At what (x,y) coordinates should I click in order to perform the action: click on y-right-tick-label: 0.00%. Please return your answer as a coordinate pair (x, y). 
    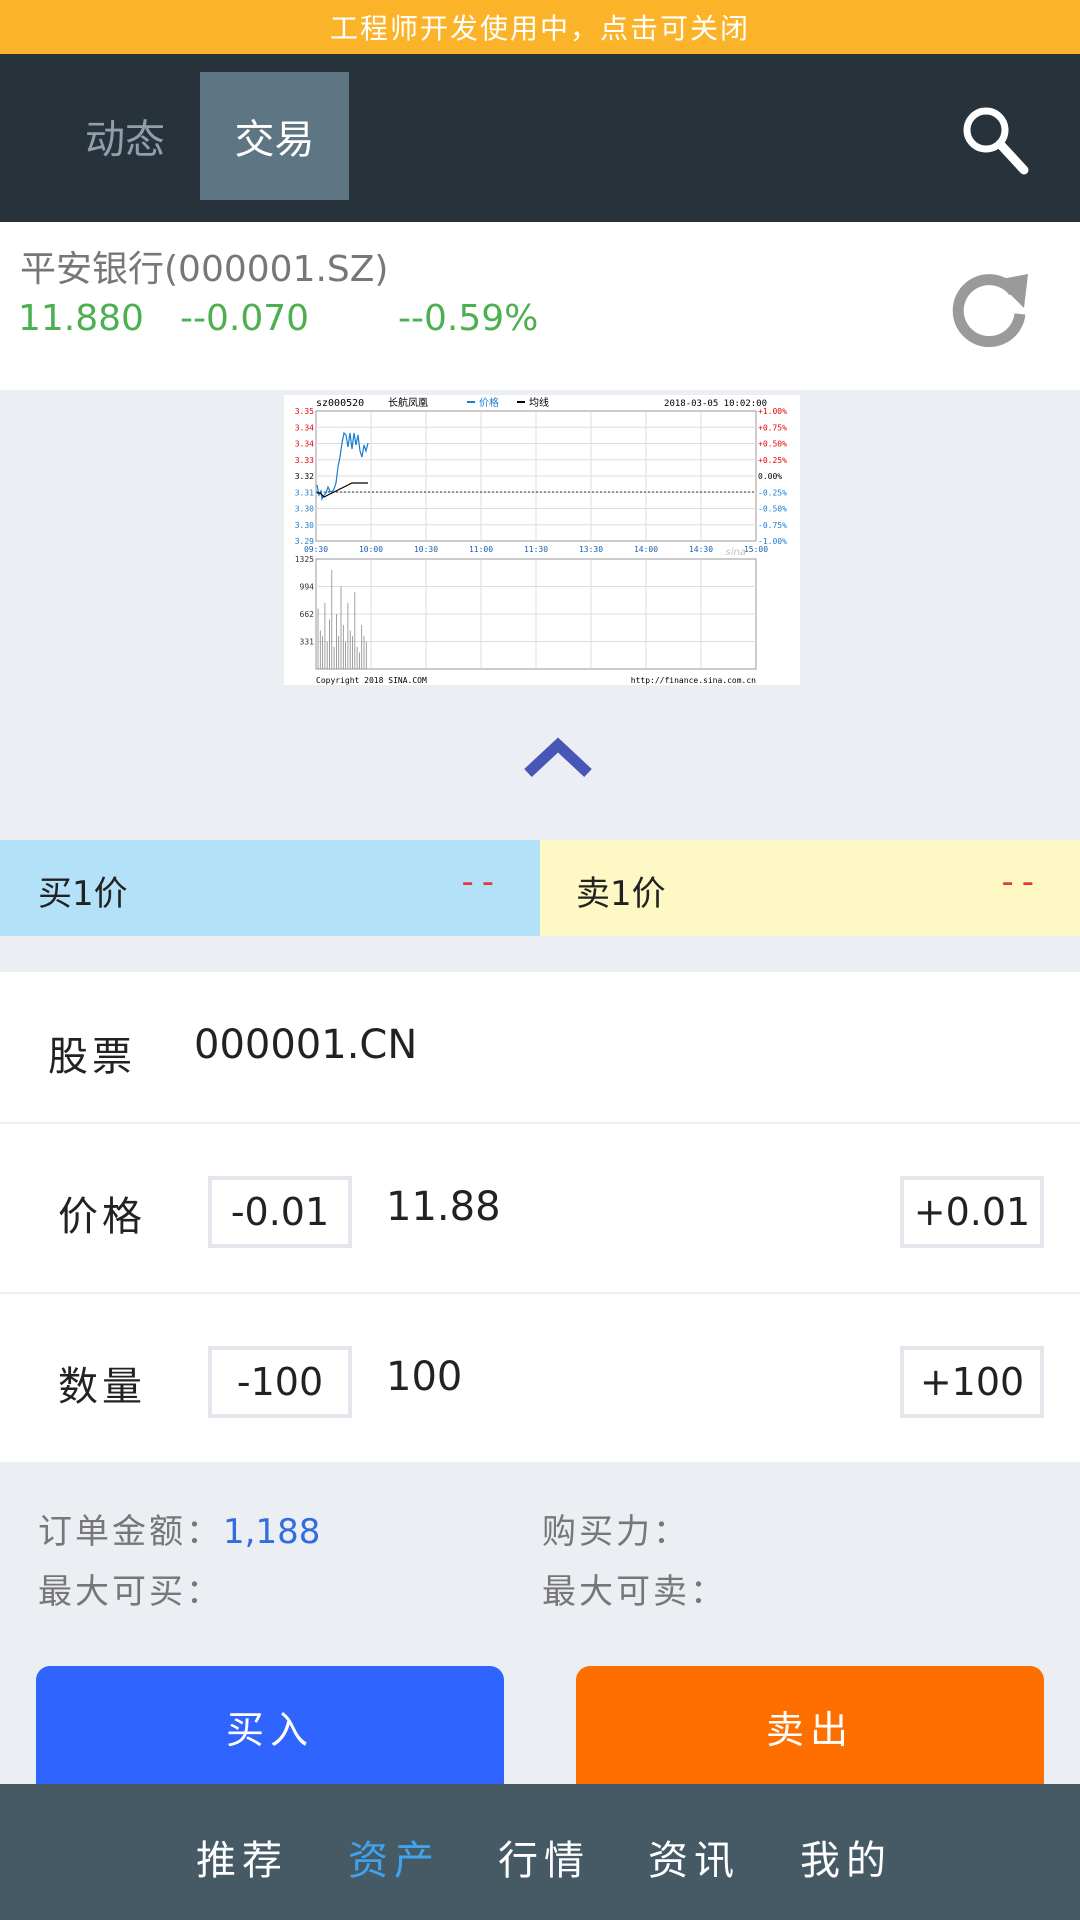
    Looking at the image, I should click on (770, 476).